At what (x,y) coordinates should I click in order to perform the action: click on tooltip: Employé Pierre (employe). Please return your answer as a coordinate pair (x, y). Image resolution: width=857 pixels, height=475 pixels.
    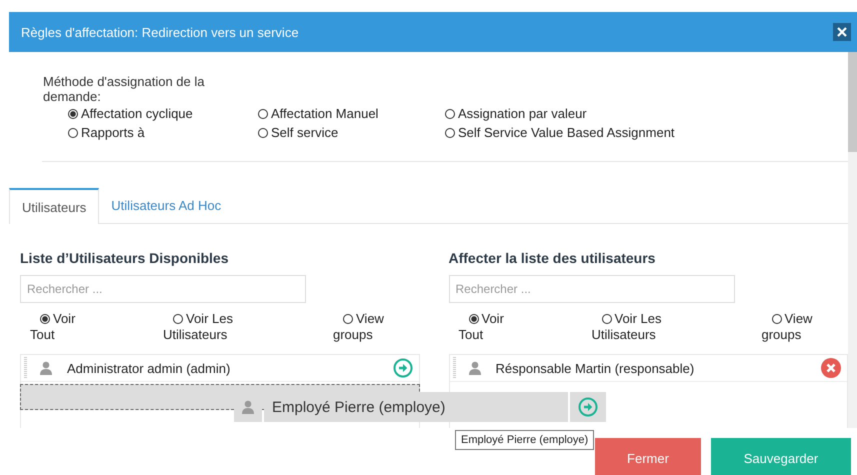
    Looking at the image, I should click on (524, 440).